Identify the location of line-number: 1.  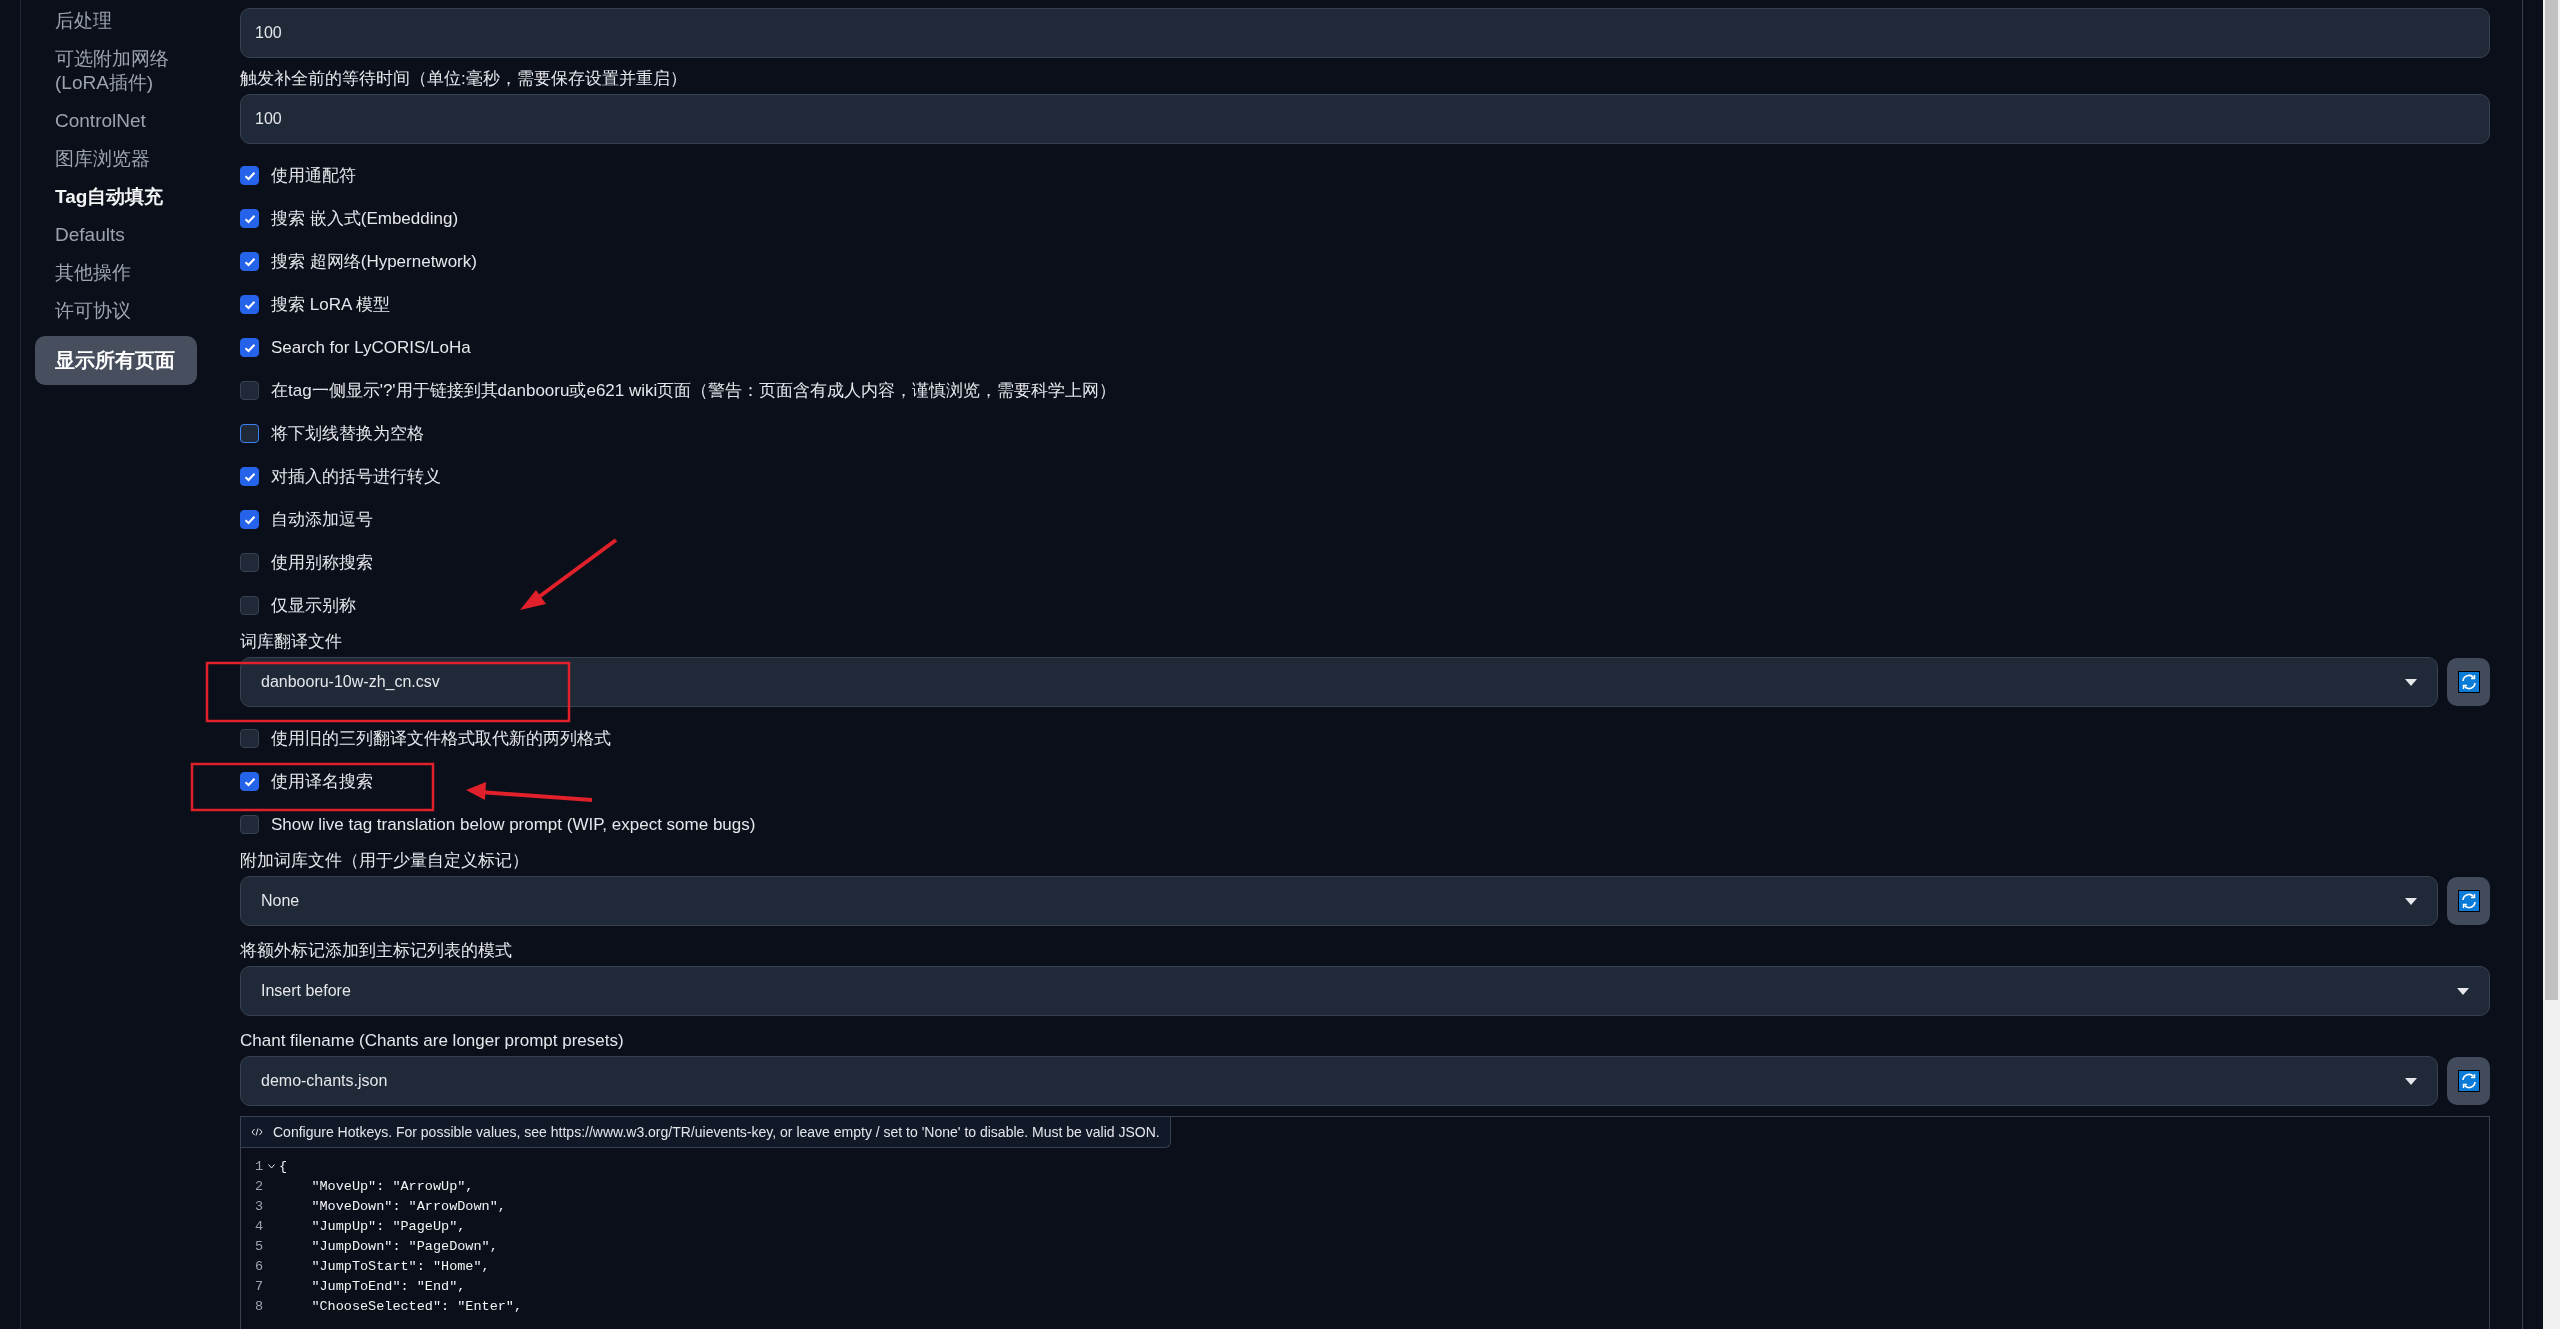
(258, 1166).